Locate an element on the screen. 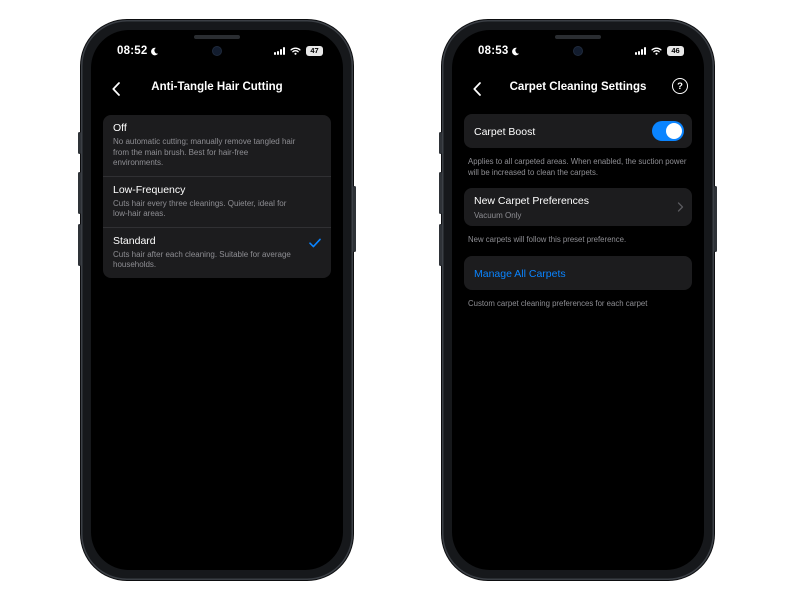  manage-all-carpets-row: Manage All Carpets is located at coordinates (578, 273).